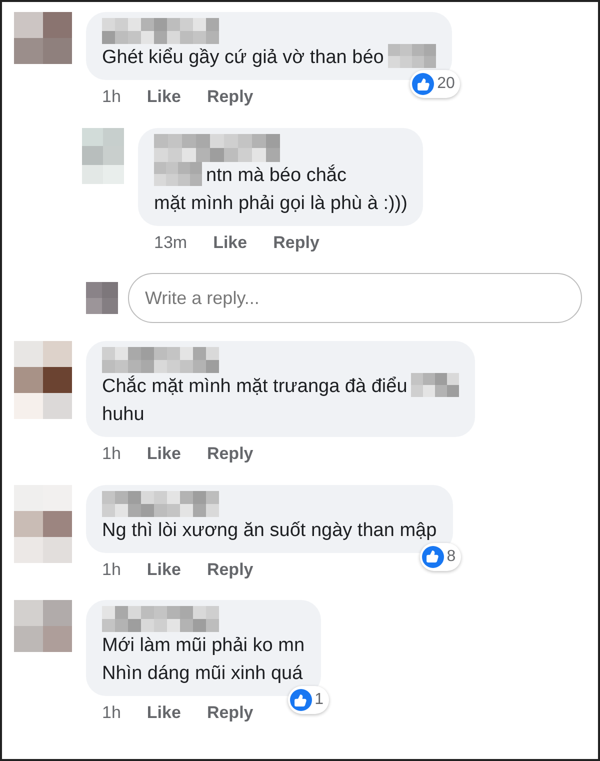  What do you see at coordinates (451, 556) in the screenshot?
I see `reaction-count: 8` at bounding box center [451, 556].